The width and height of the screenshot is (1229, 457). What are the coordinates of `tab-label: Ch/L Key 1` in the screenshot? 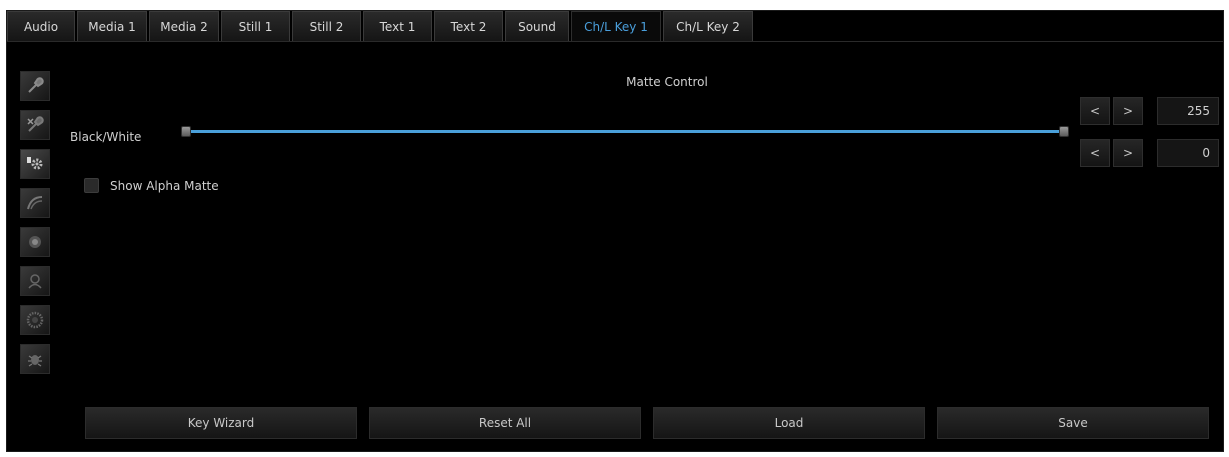 It's located at (616, 26).